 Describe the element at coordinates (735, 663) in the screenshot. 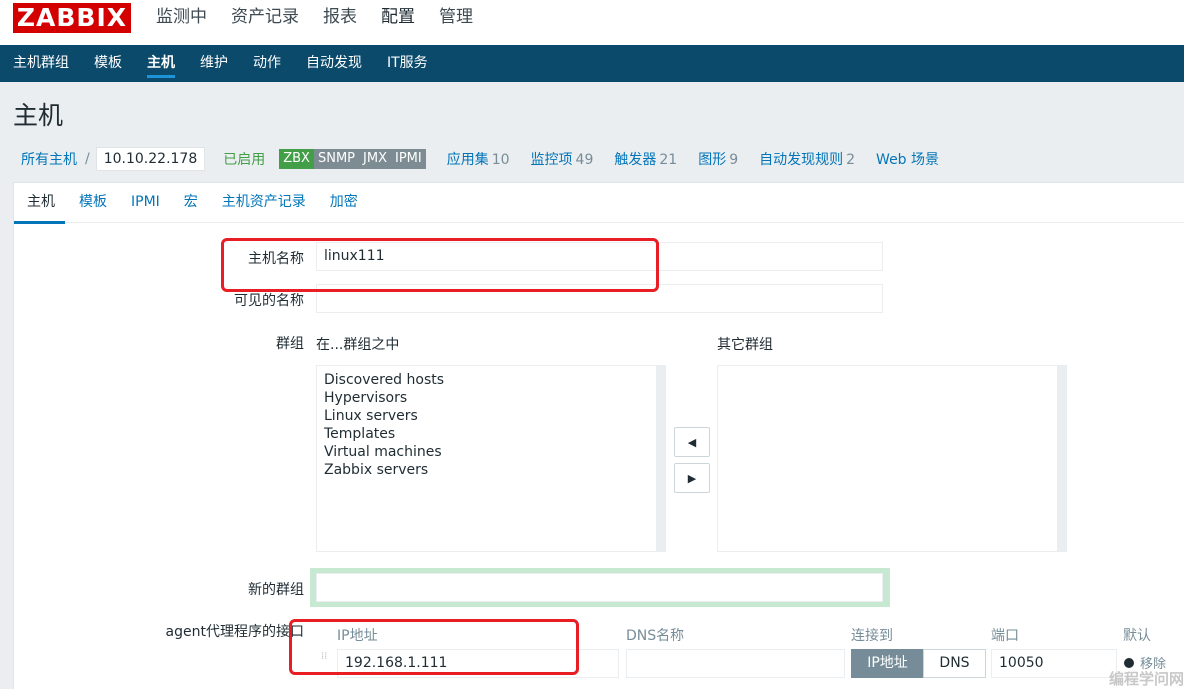

I see `iface-dns-input` at that location.